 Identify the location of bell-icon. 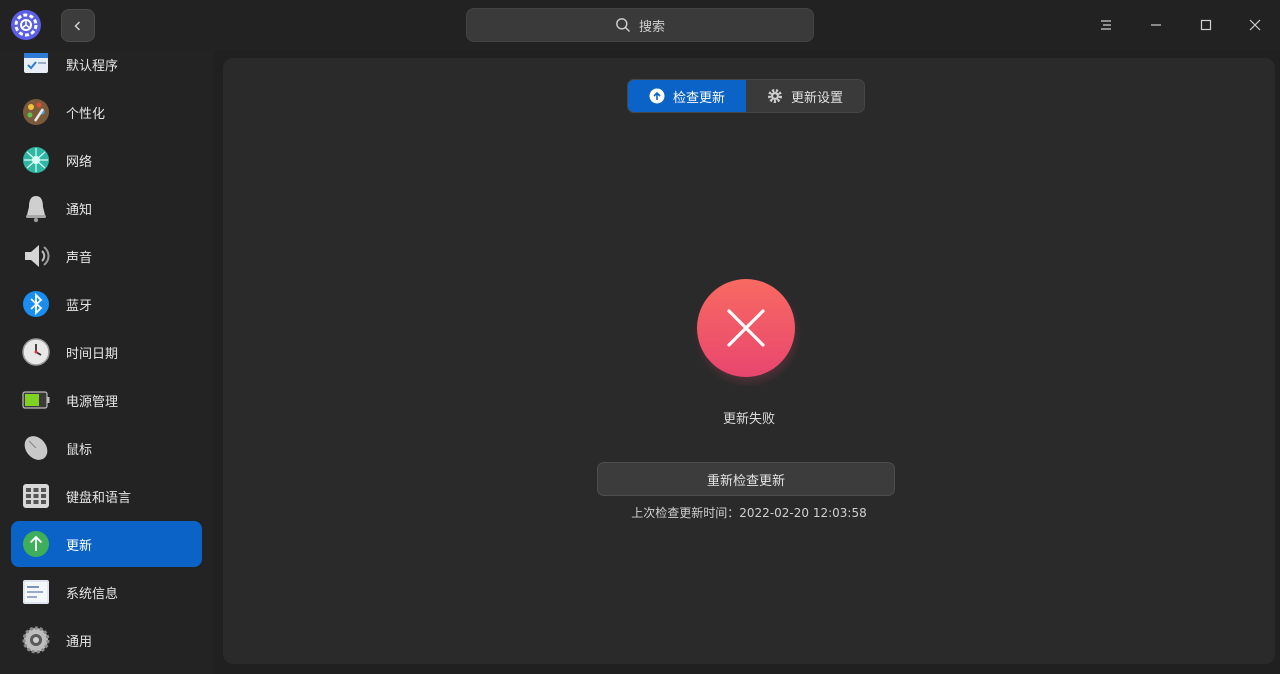
(36, 209).